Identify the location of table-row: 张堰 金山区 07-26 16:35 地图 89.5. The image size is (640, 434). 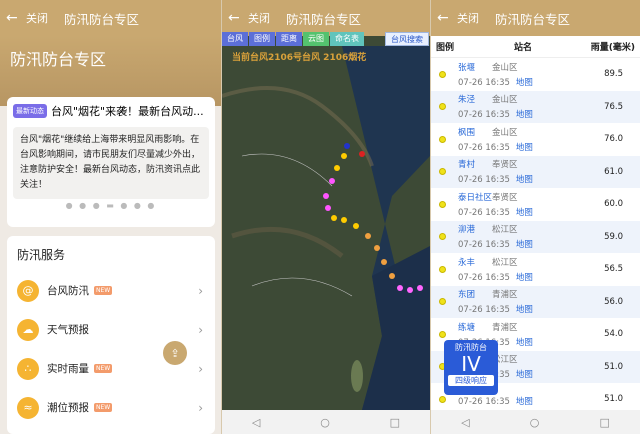
(535, 74).